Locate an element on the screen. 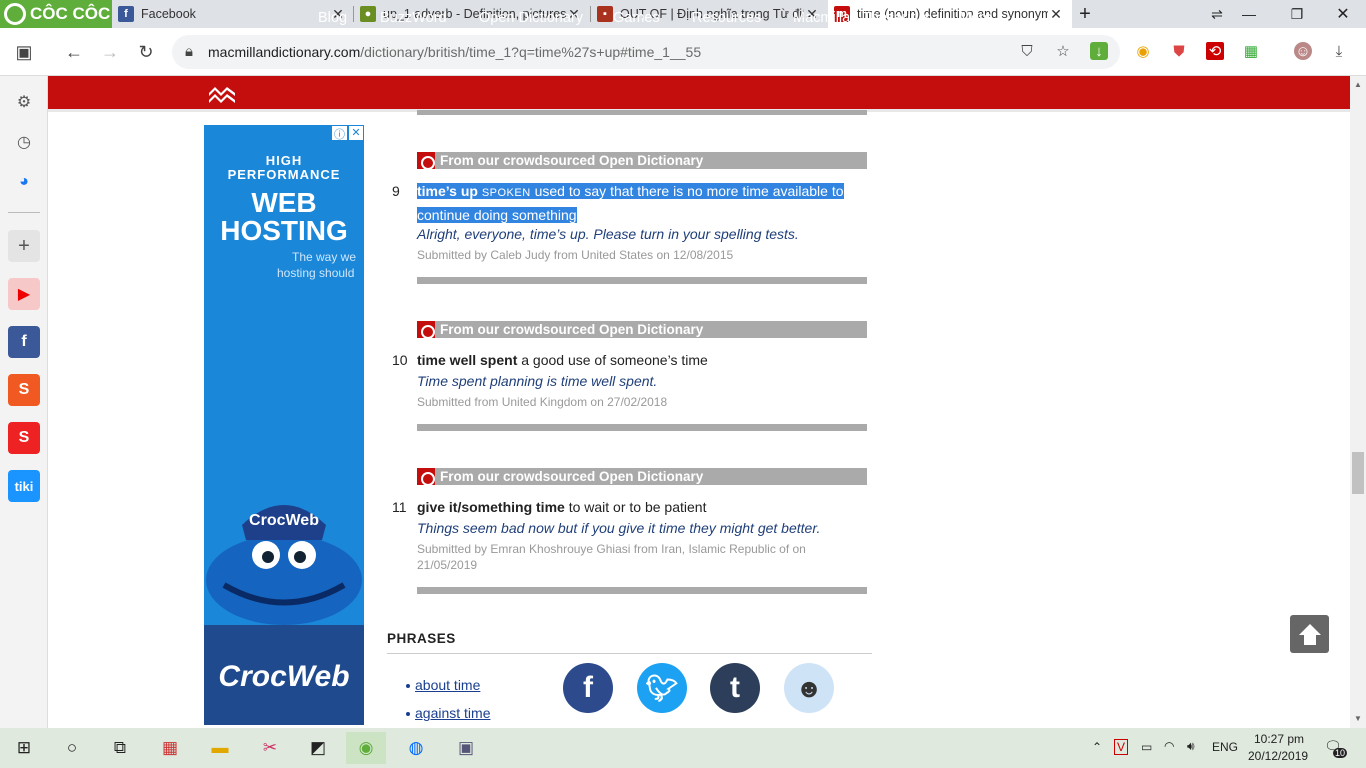  language-indicator: ENG is located at coordinates (1225, 747).